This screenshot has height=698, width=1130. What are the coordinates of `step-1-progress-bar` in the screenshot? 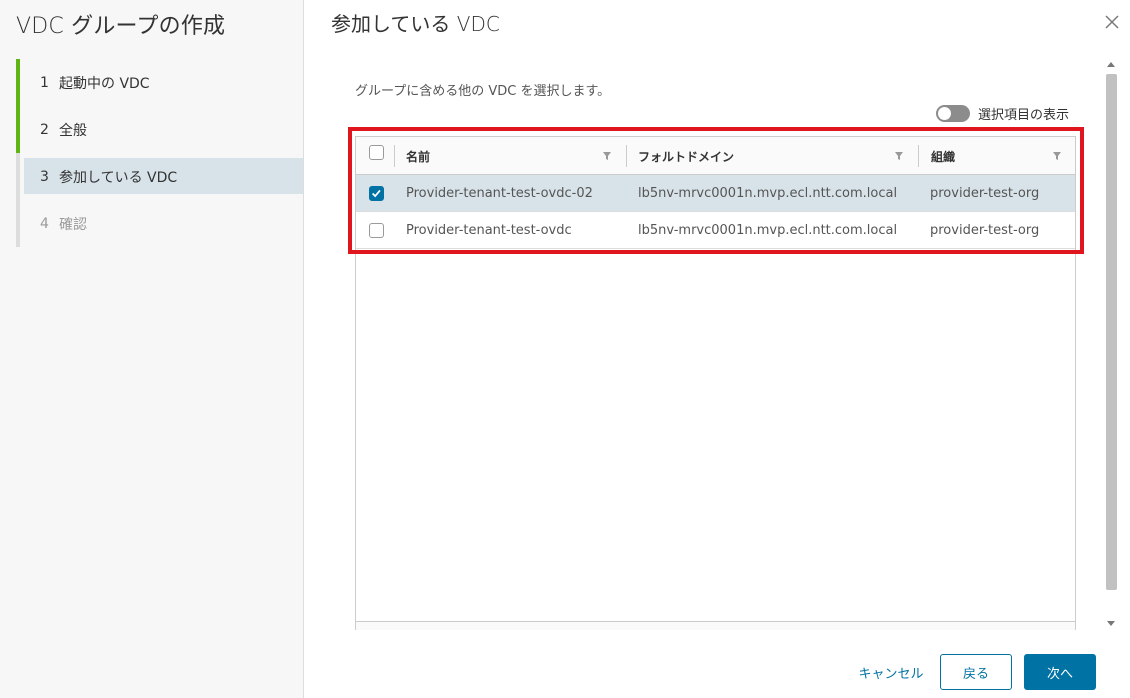 It's located at (18, 82).